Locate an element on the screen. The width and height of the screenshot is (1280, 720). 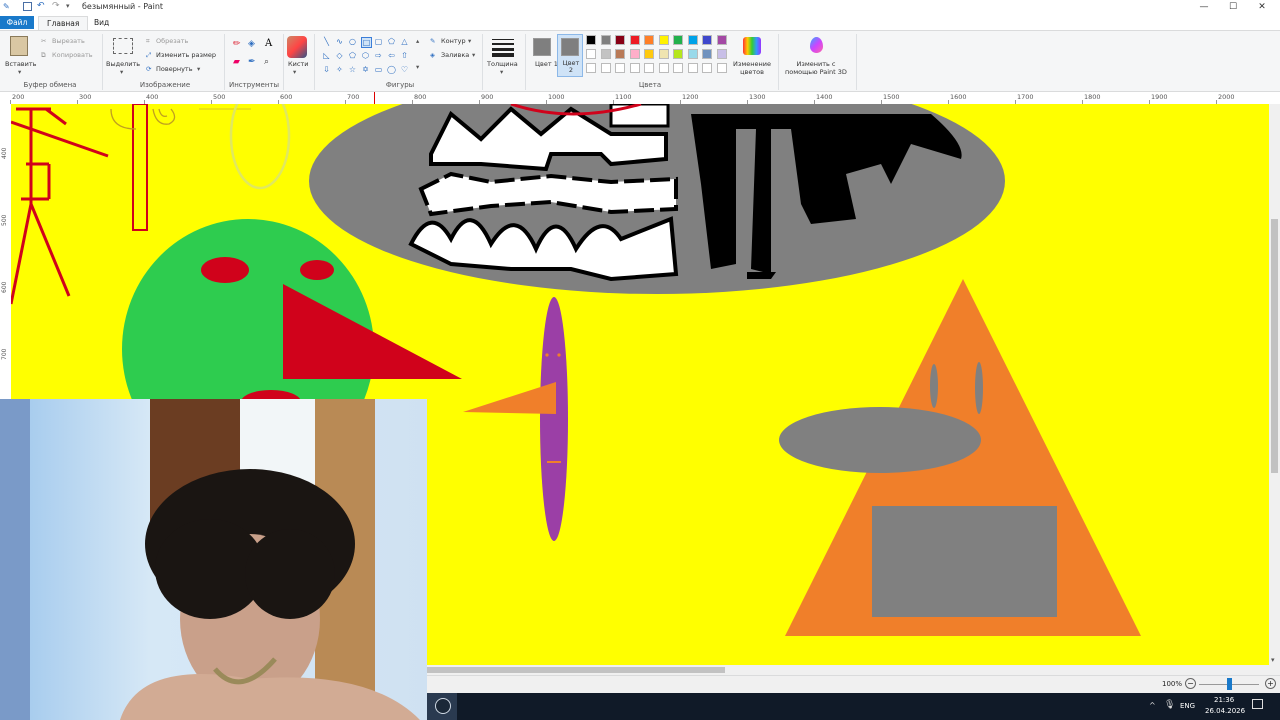
size-dropdown-icon: ▾ is located at coordinates (501, 72).